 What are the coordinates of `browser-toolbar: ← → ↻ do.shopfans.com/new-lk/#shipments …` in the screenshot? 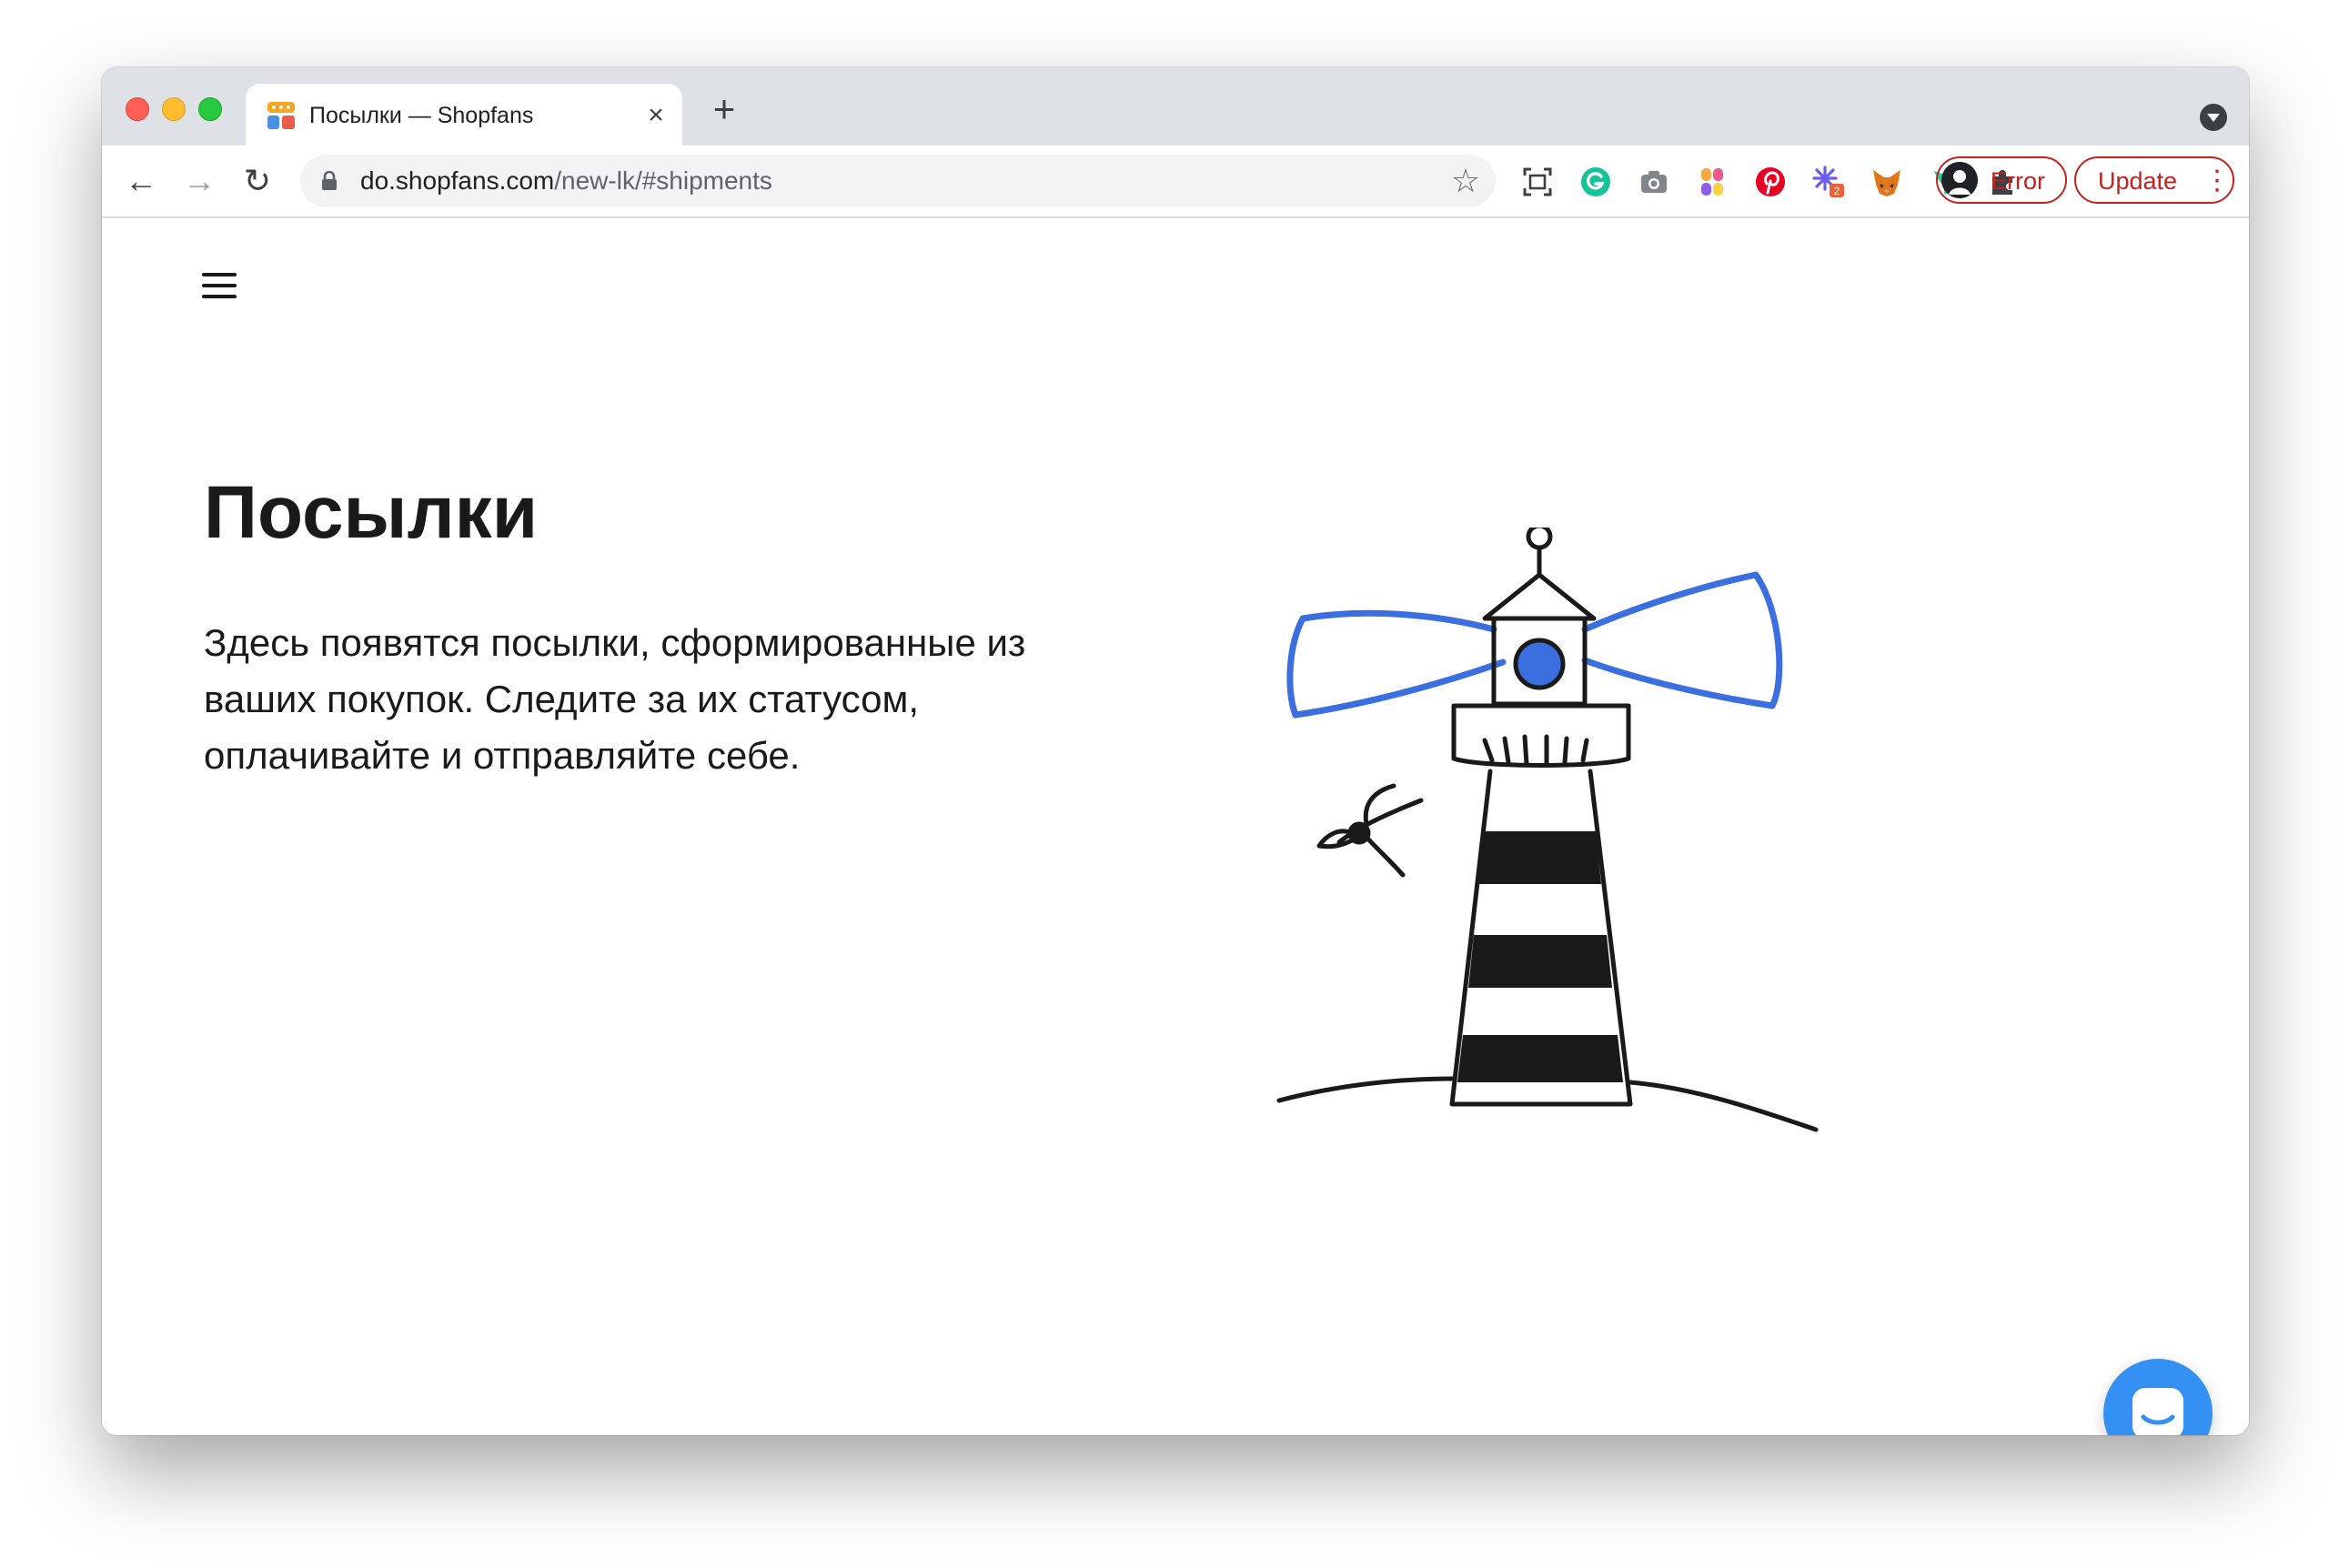 It's located at (1175, 182).